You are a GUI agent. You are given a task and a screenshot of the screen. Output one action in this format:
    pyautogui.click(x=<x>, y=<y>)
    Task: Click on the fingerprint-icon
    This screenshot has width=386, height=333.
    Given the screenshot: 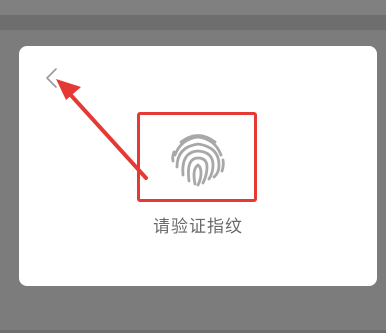 What is the action you would take?
    pyautogui.click(x=198, y=158)
    